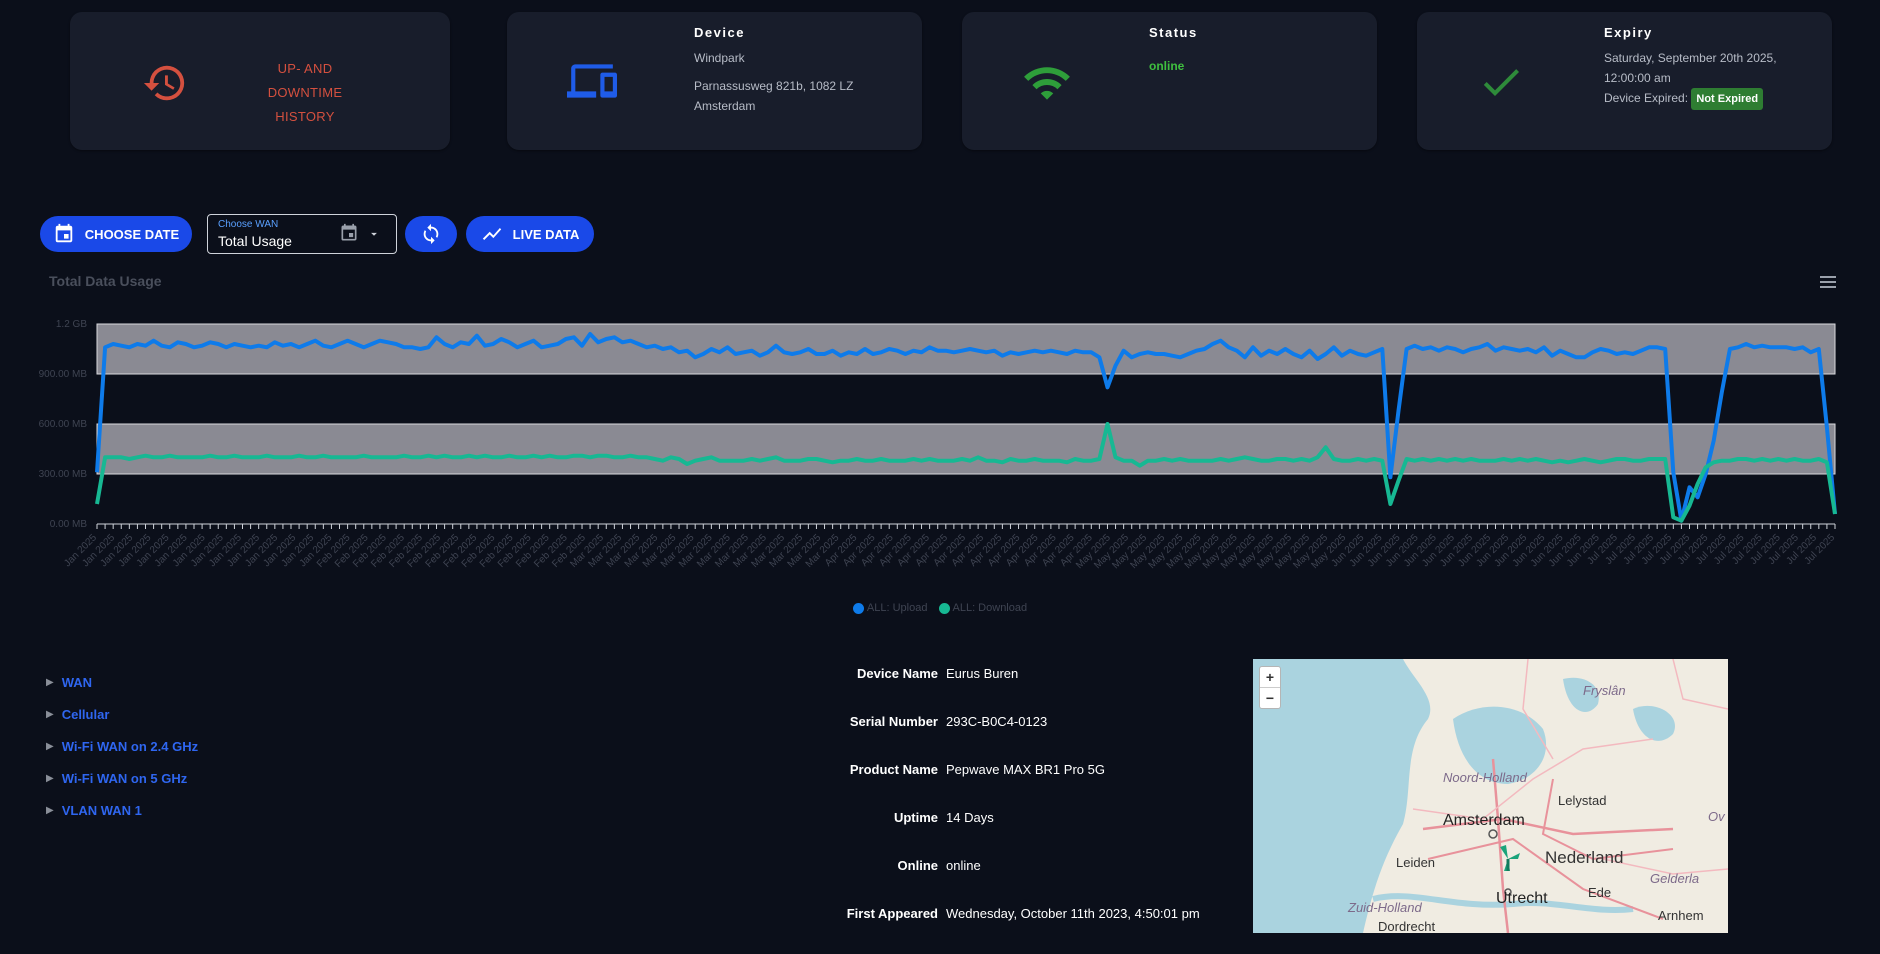 The width and height of the screenshot is (1880, 954). I want to click on expiry-title: Expiry, so click(1628, 32).